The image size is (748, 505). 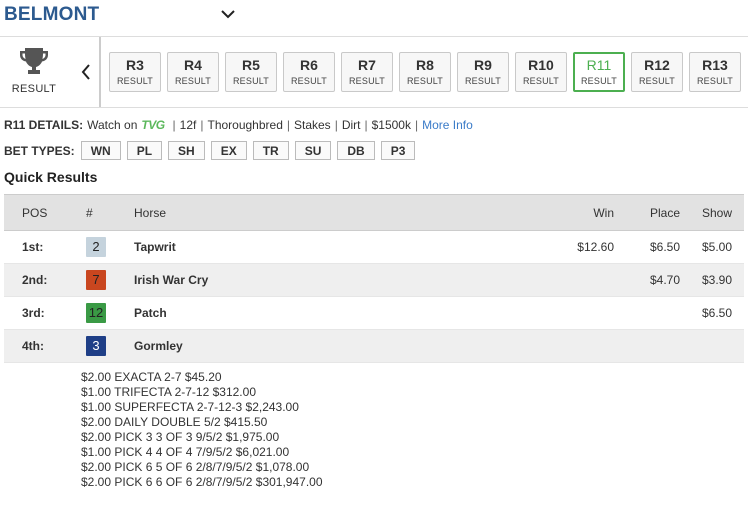 I want to click on finish-position: 3rd:, so click(x=36, y=313).